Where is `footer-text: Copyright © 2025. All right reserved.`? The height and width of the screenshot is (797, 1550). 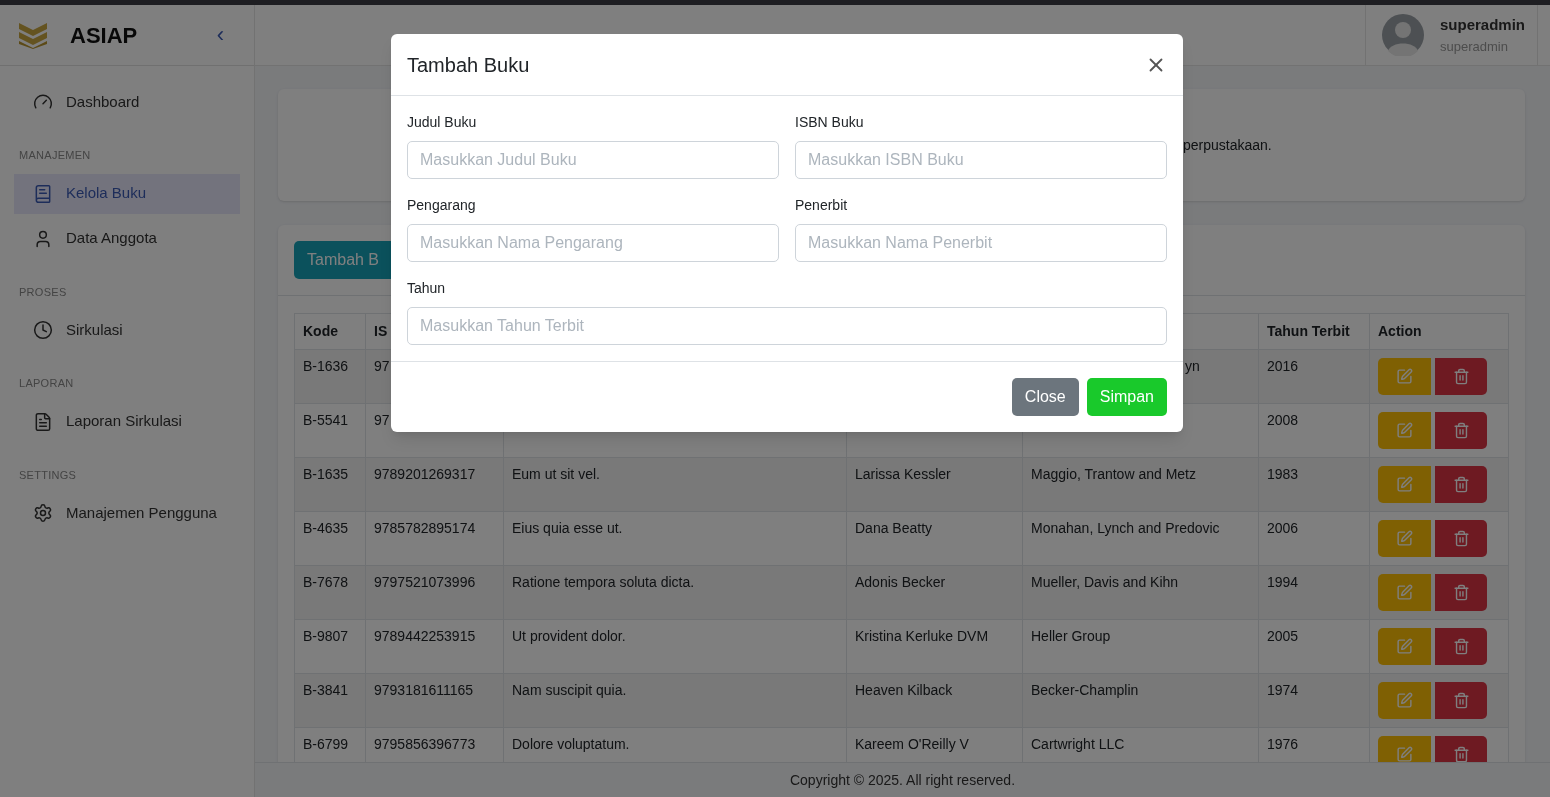
footer-text: Copyright © 2025. All right reserved. is located at coordinates (902, 780).